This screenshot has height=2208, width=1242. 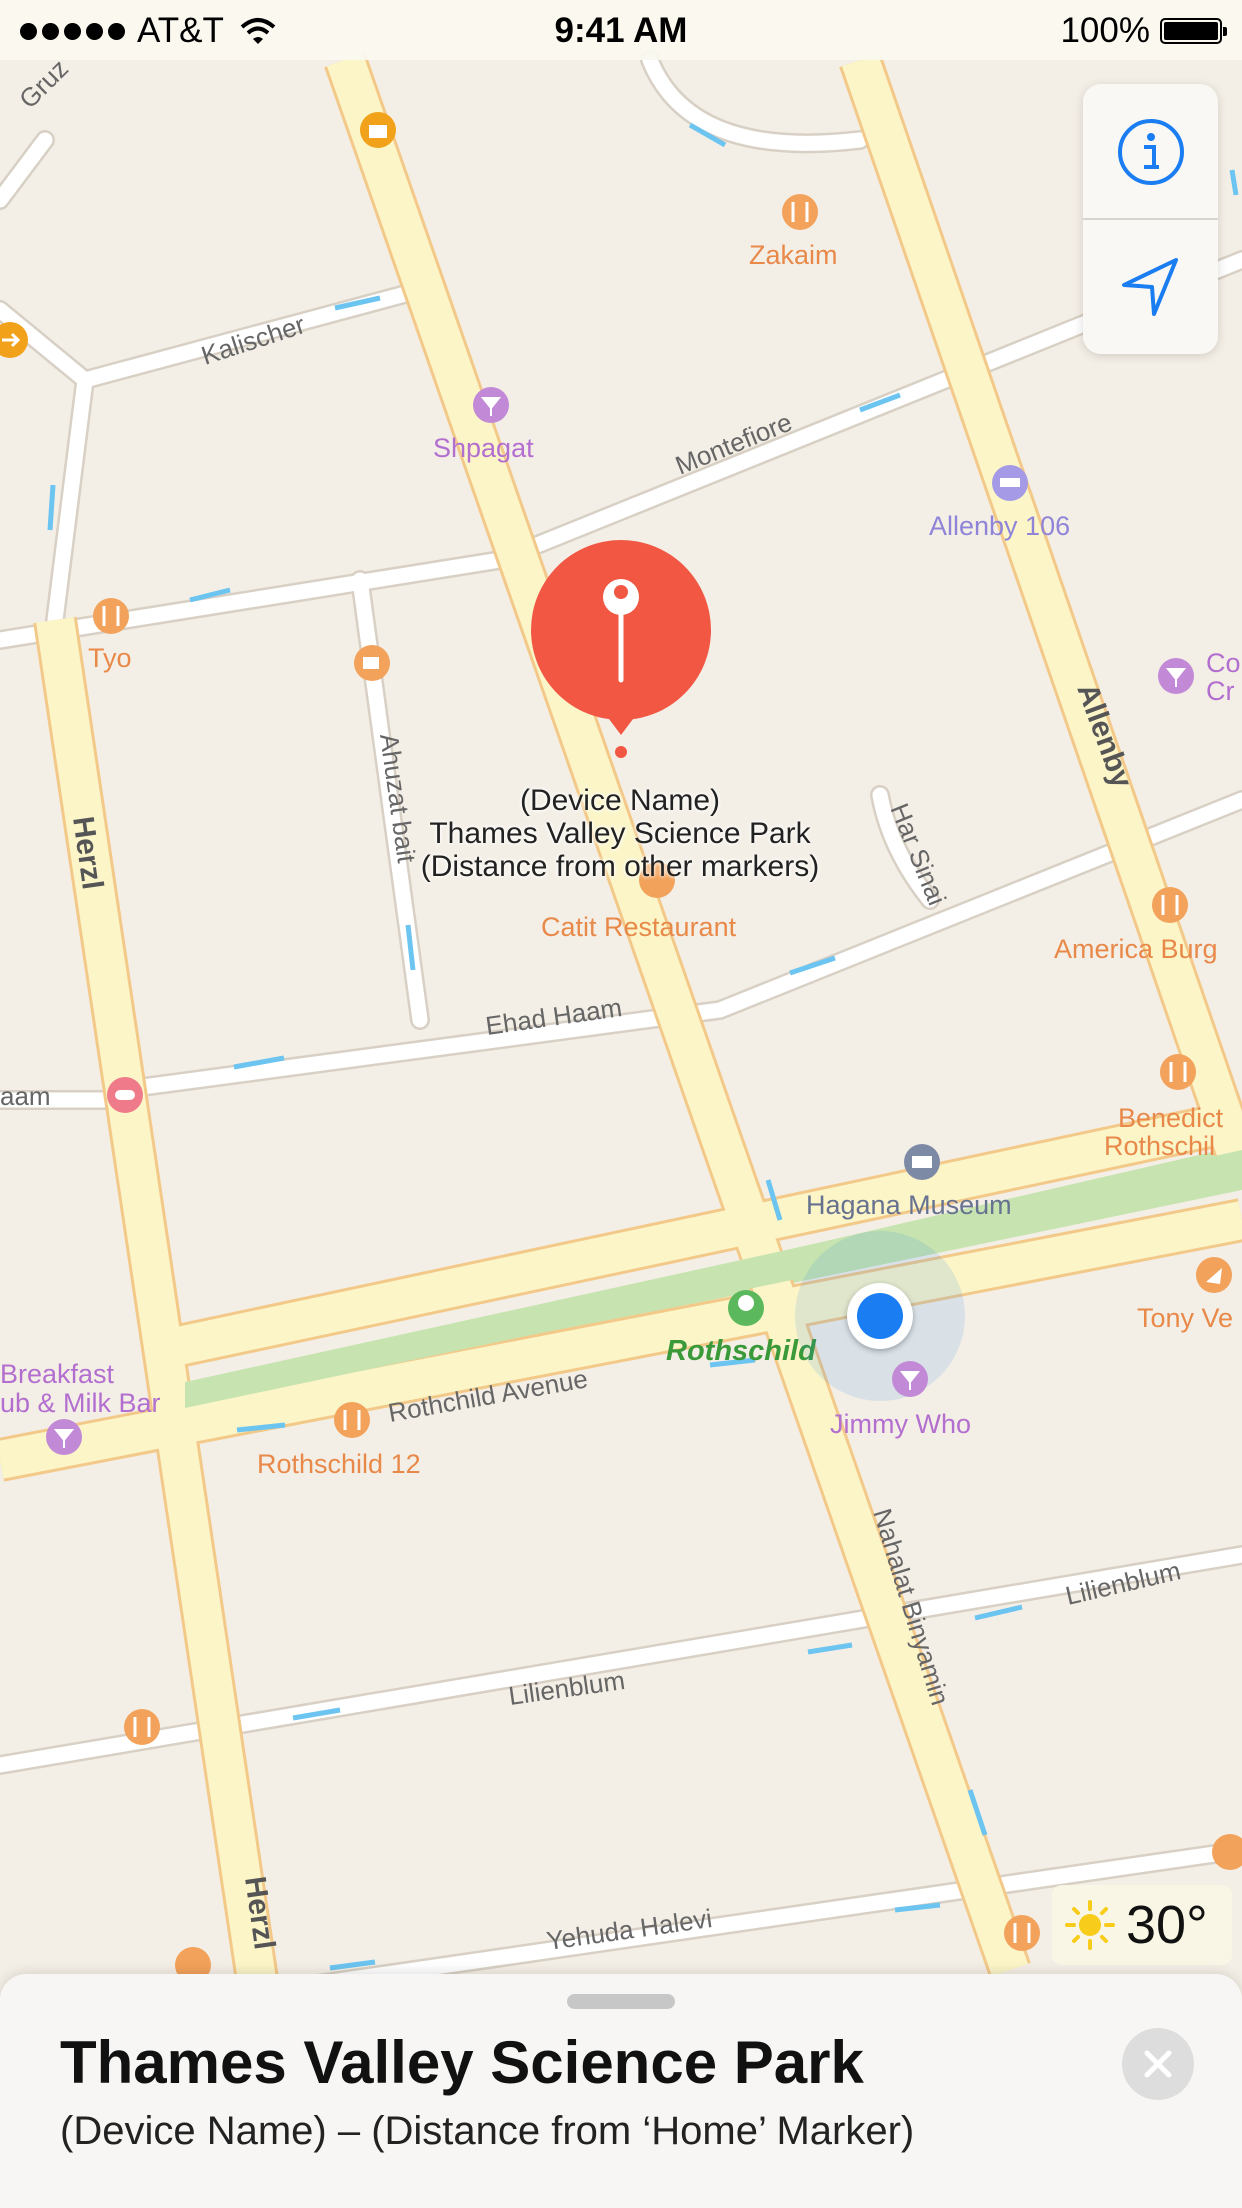 What do you see at coordinates (1223, 663) in the screenshot?
I see `poi-label-co: Co` at bounding box center [1223, 663].